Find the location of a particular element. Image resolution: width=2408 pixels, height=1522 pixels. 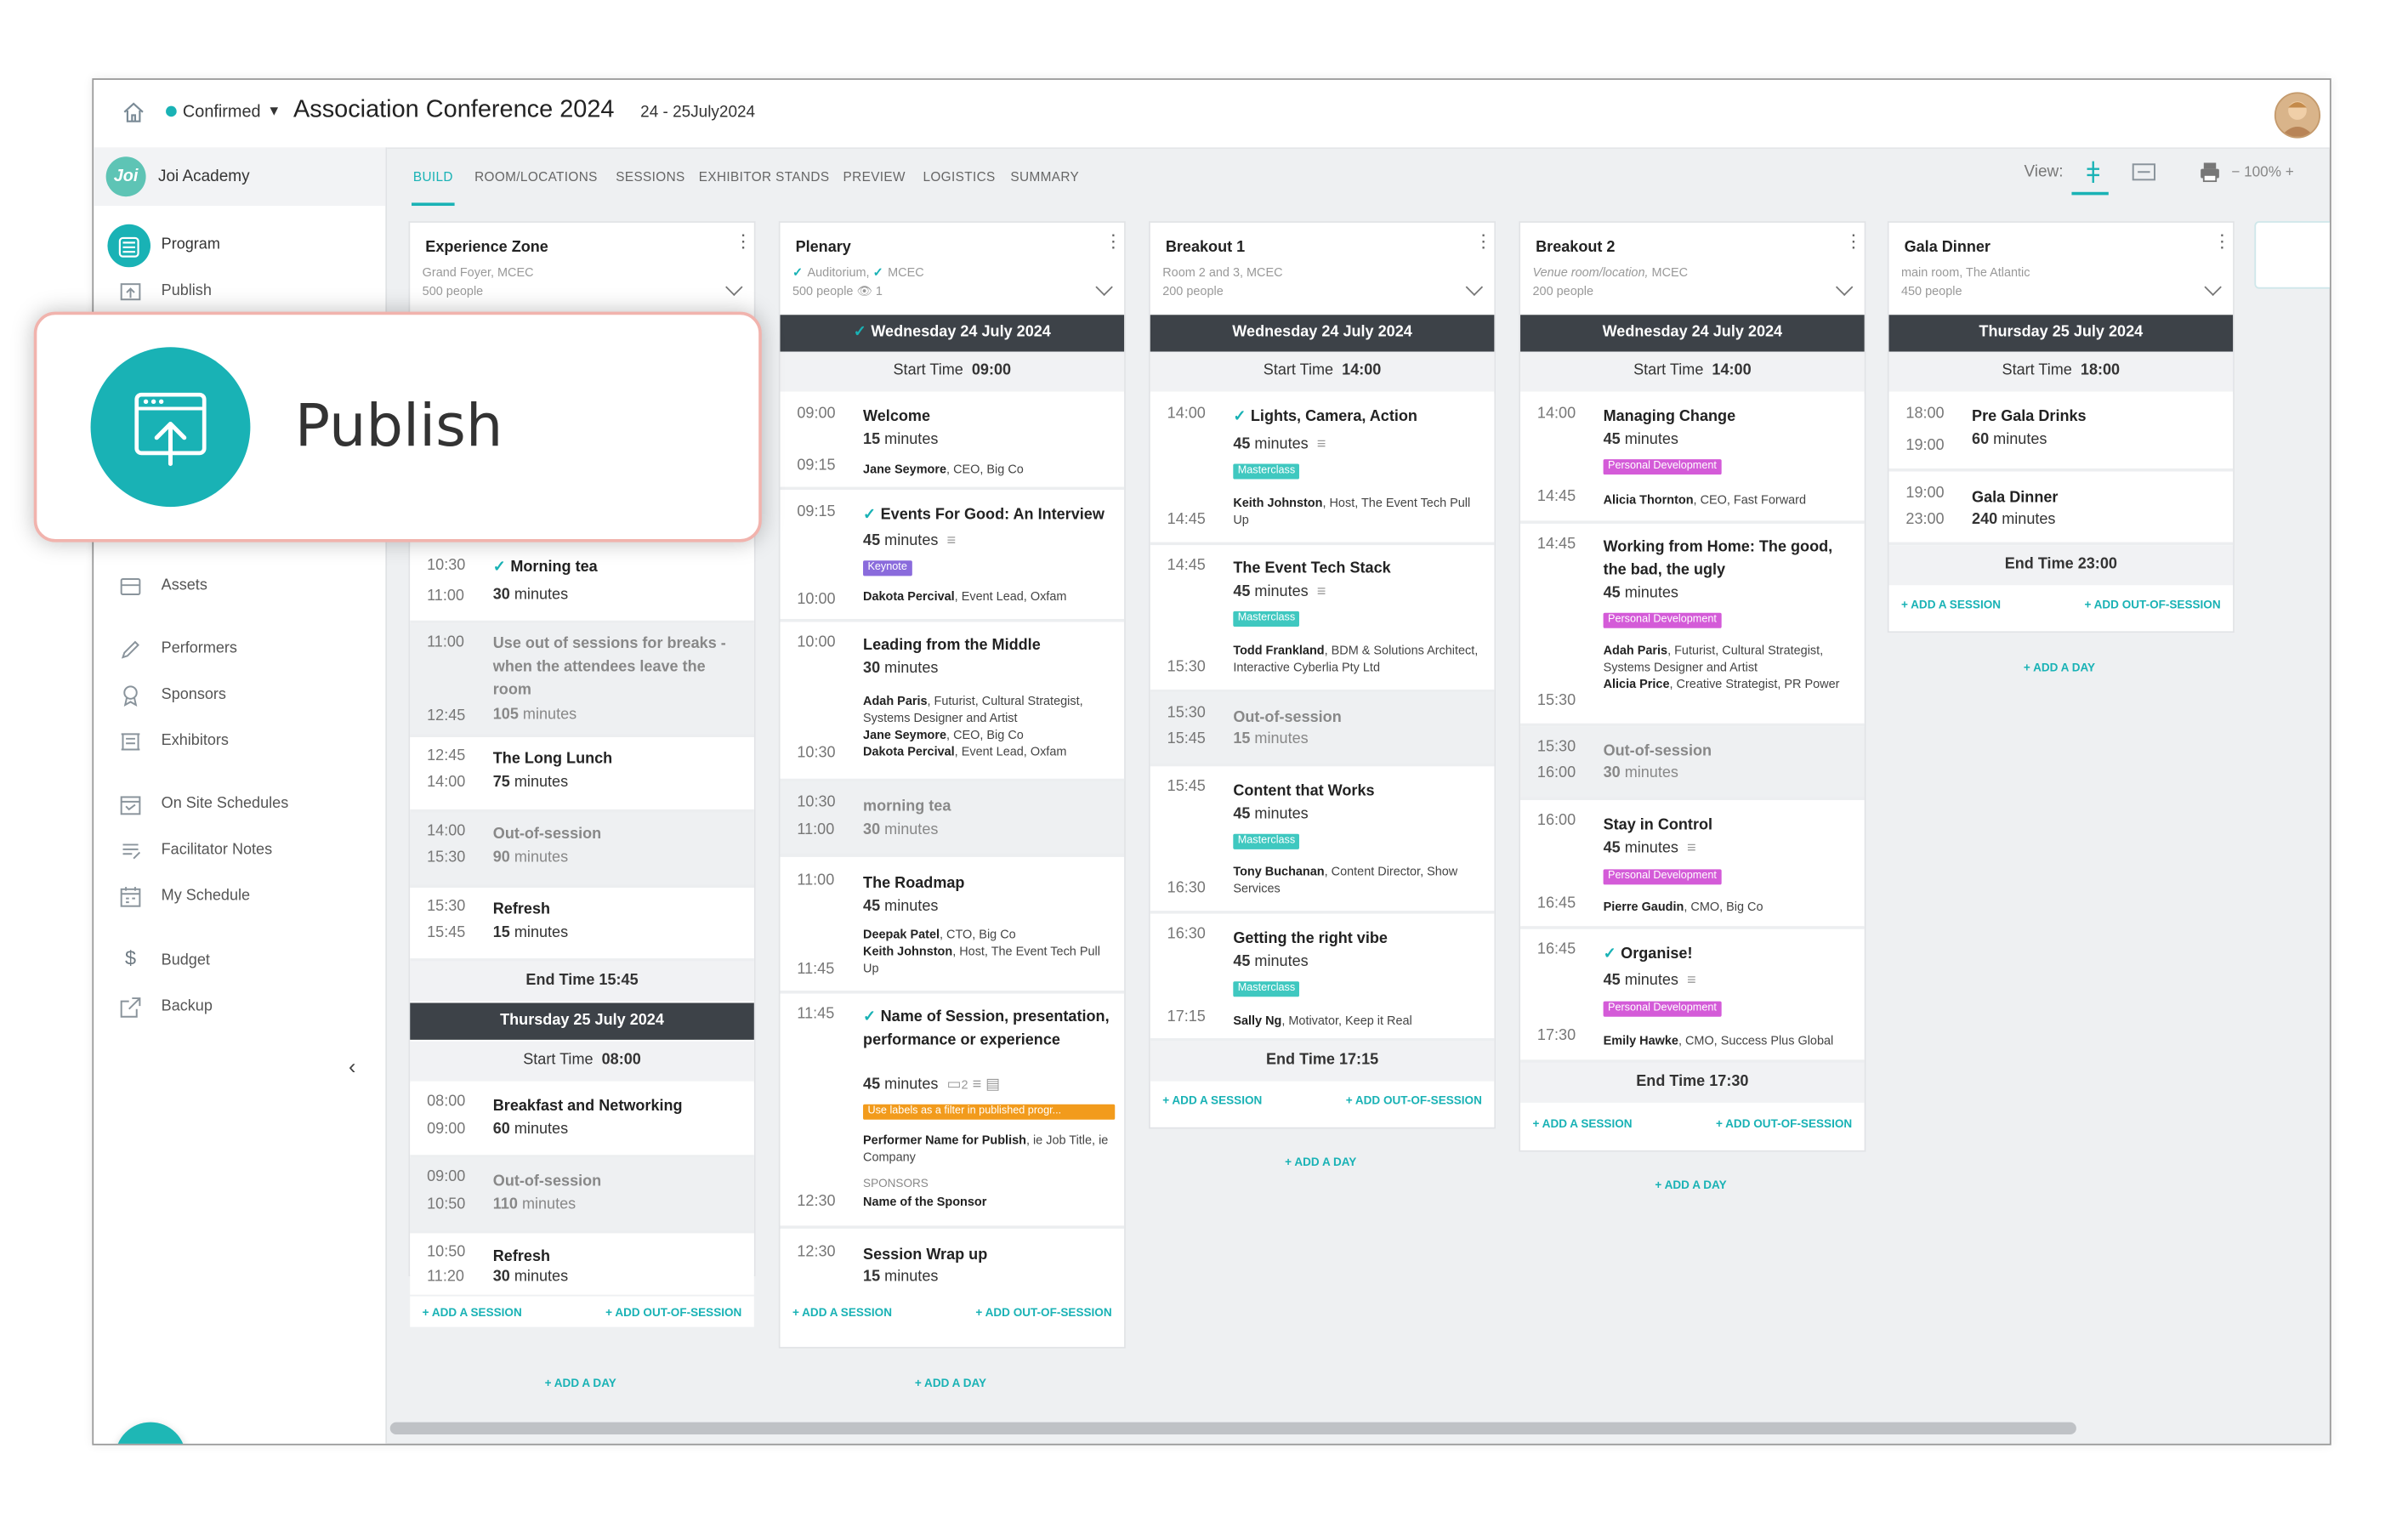

tab-room-locations: ROOM/LOCATIONS is located at coordinates (536, 177).